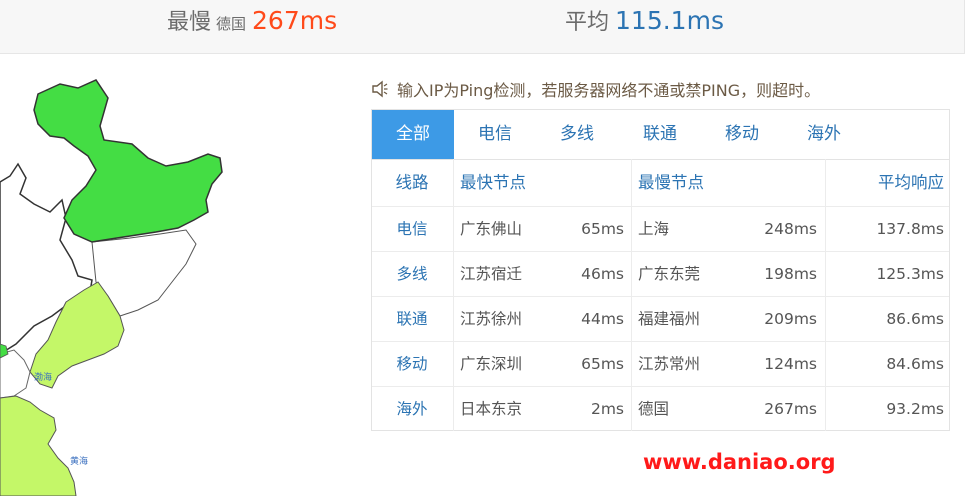 This screenshot has height=496, width=968. What do you see at coordinates (412, 409) in the screenshot?
I see `row-isp: 海外` at bounding box center [412, 409].